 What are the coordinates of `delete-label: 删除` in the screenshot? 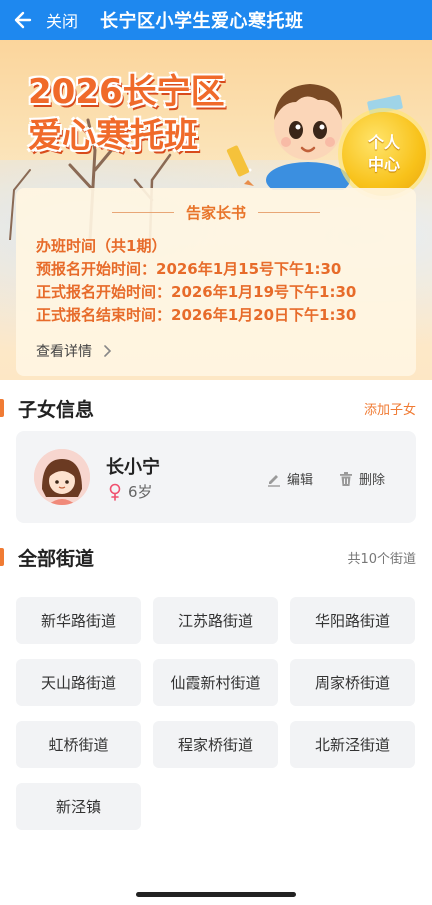 It's located at (372, 480).